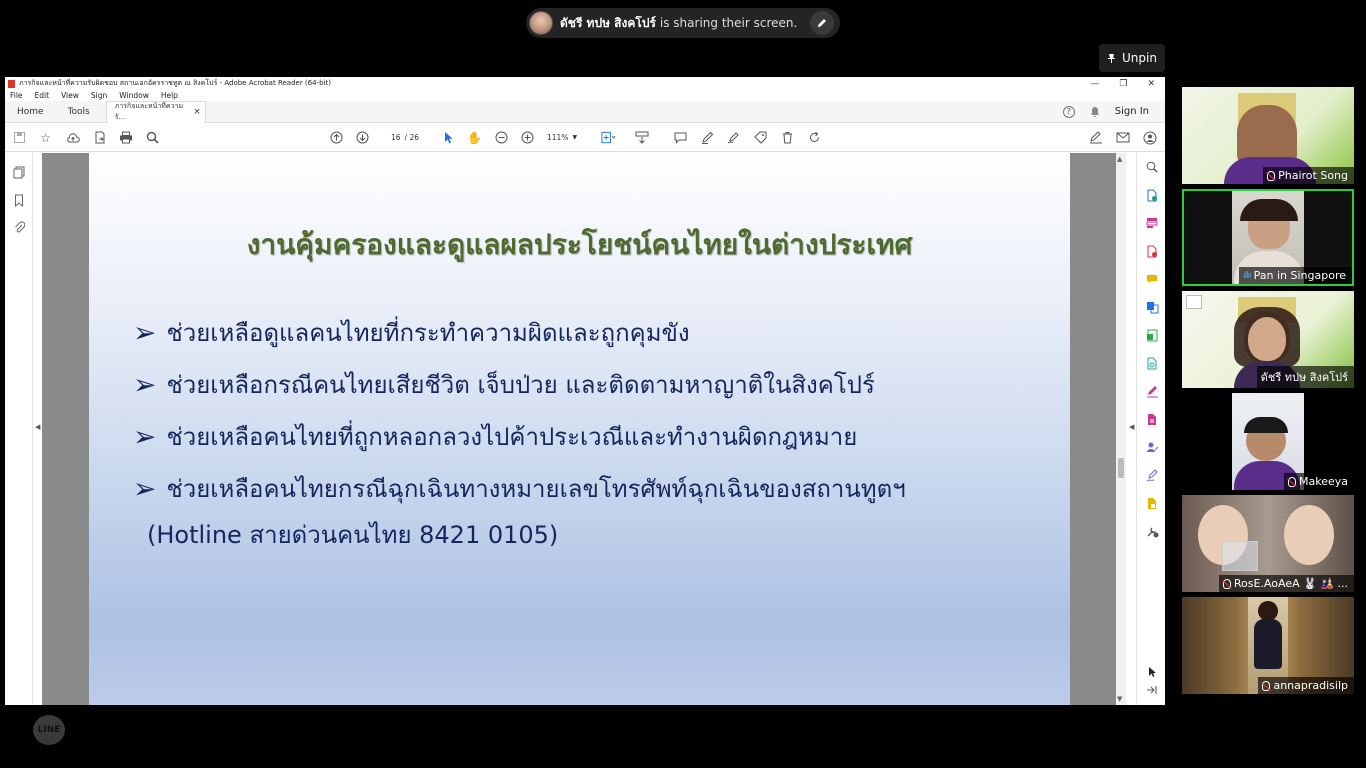  Describe the element at coordinates (814, 137) in the screenshot. I see `rotate-icon` at that location.